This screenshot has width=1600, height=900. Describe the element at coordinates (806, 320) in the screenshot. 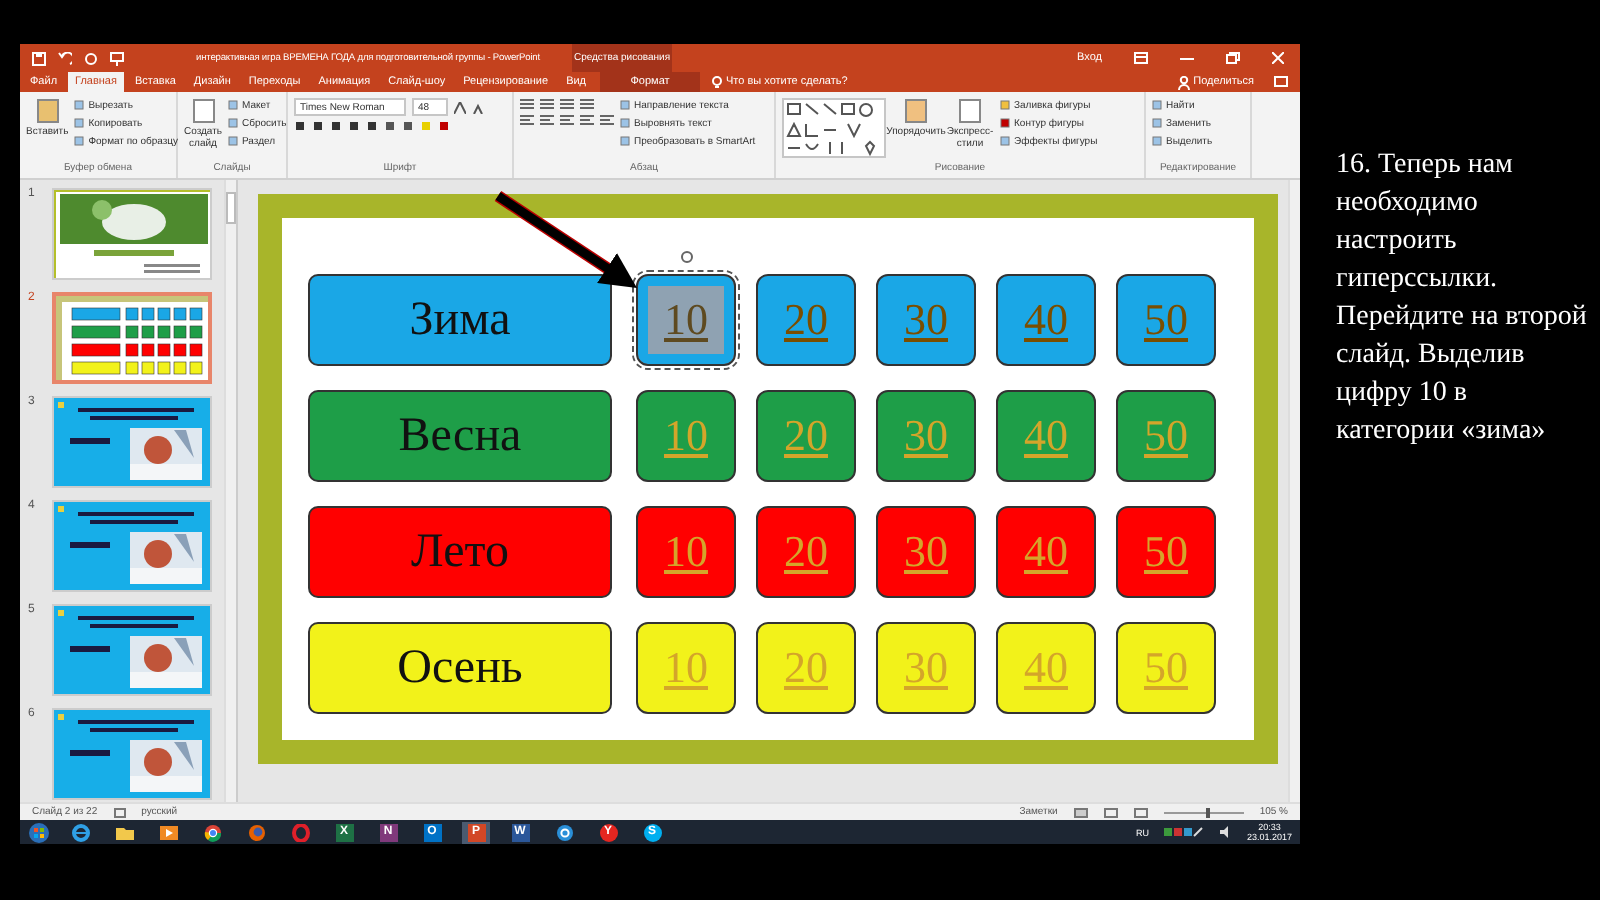

I see `score-link: 20` at that location.